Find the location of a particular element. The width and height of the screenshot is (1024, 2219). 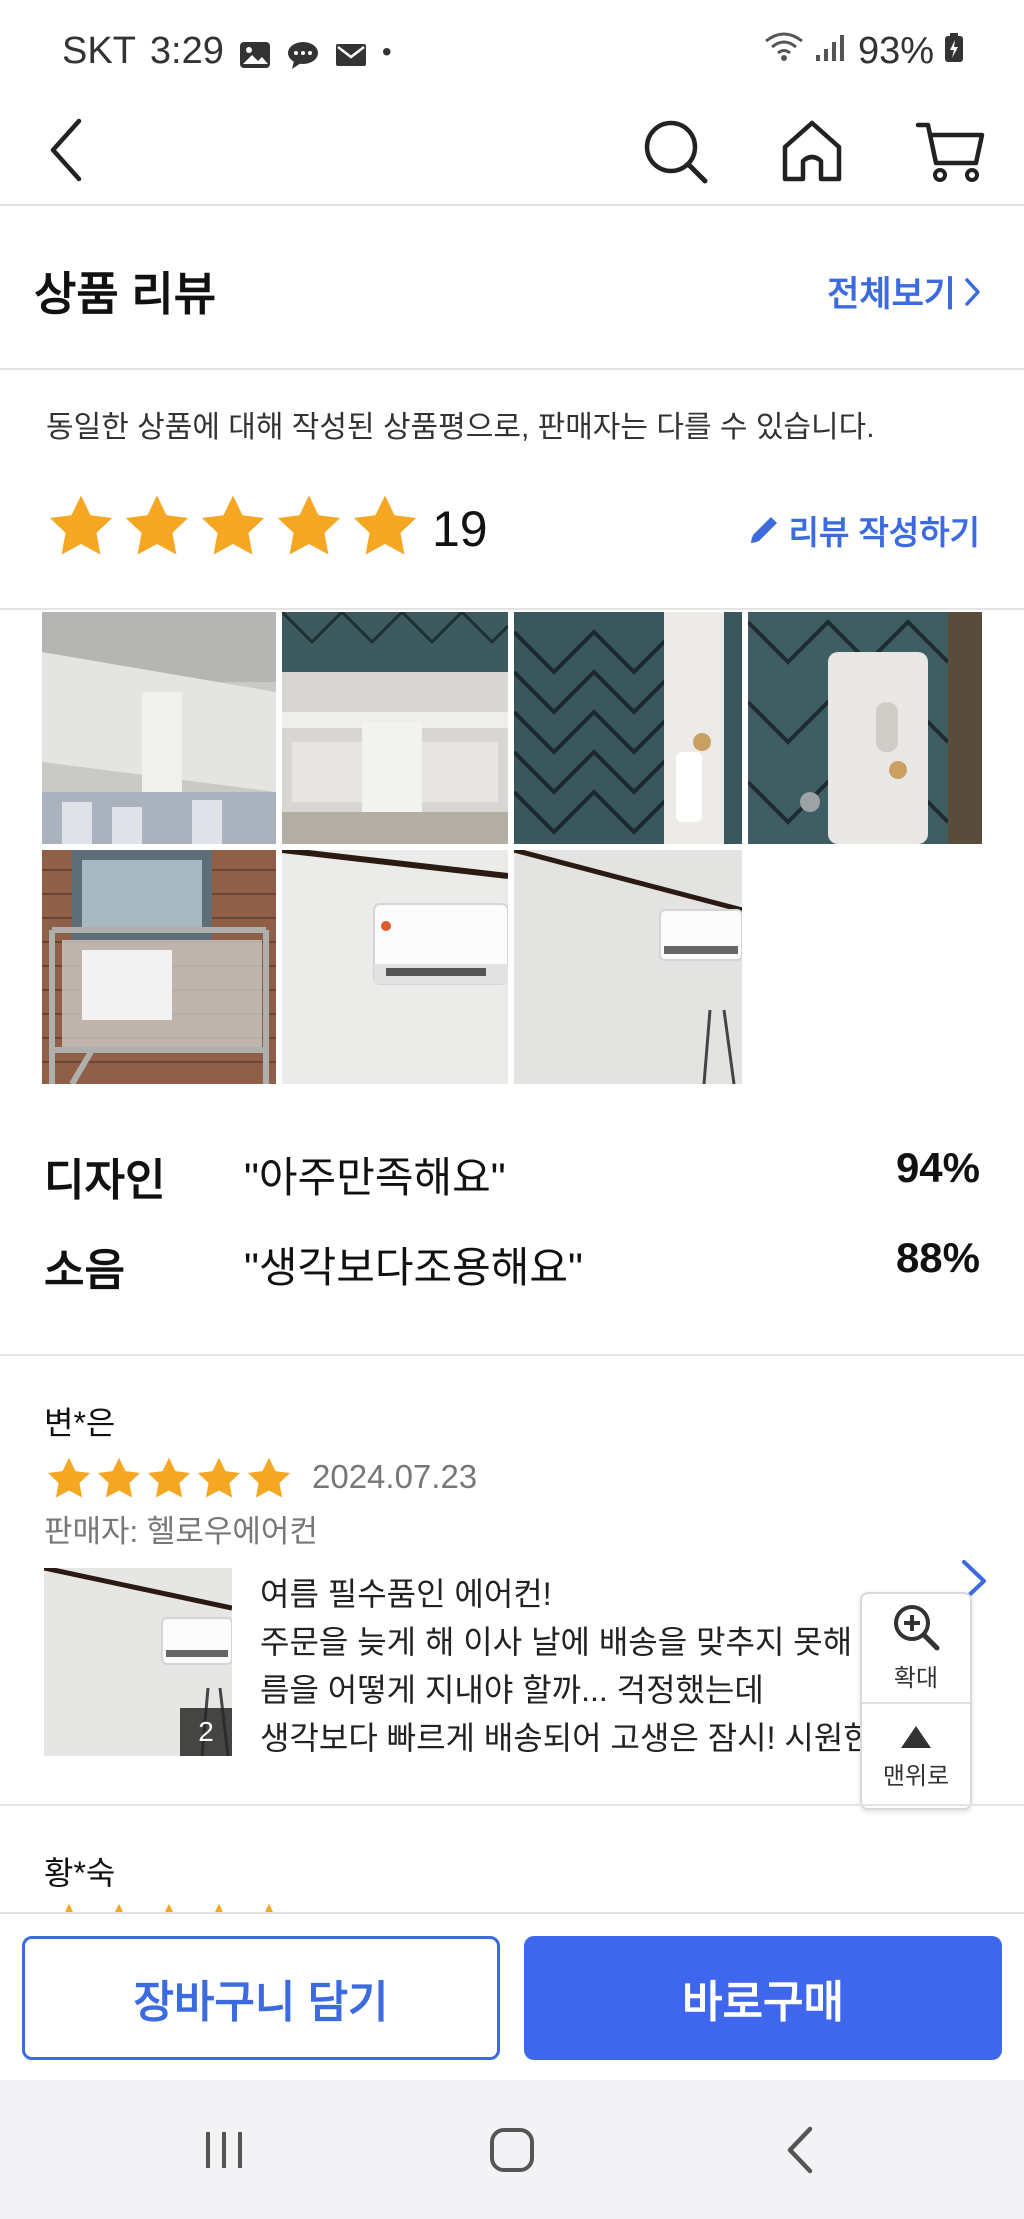

status-bar: SKT 3:29 • 93% is located at coordinates (512, 54).